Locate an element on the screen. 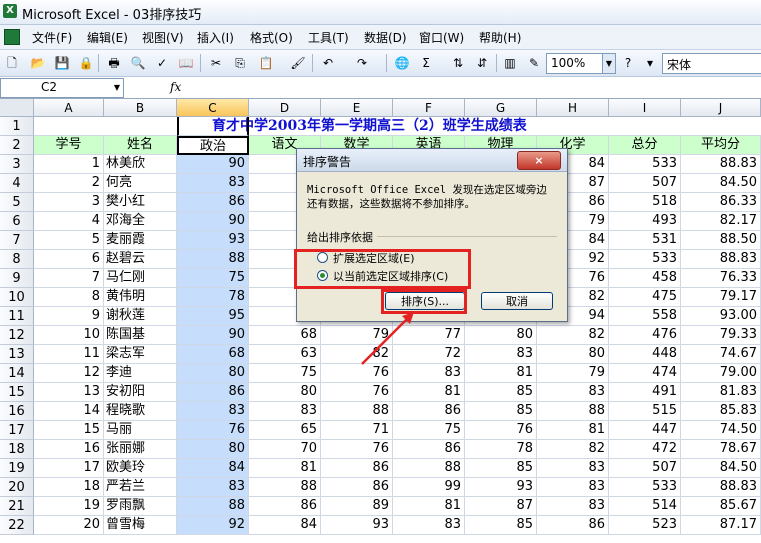  table-cell: 70 is located at coordinates (285, 449).